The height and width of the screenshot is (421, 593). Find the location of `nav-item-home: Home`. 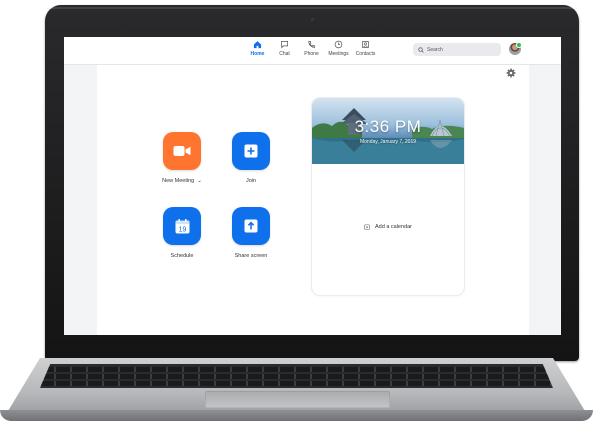

nav-item-home: Home is located at coordinates (257, 48).